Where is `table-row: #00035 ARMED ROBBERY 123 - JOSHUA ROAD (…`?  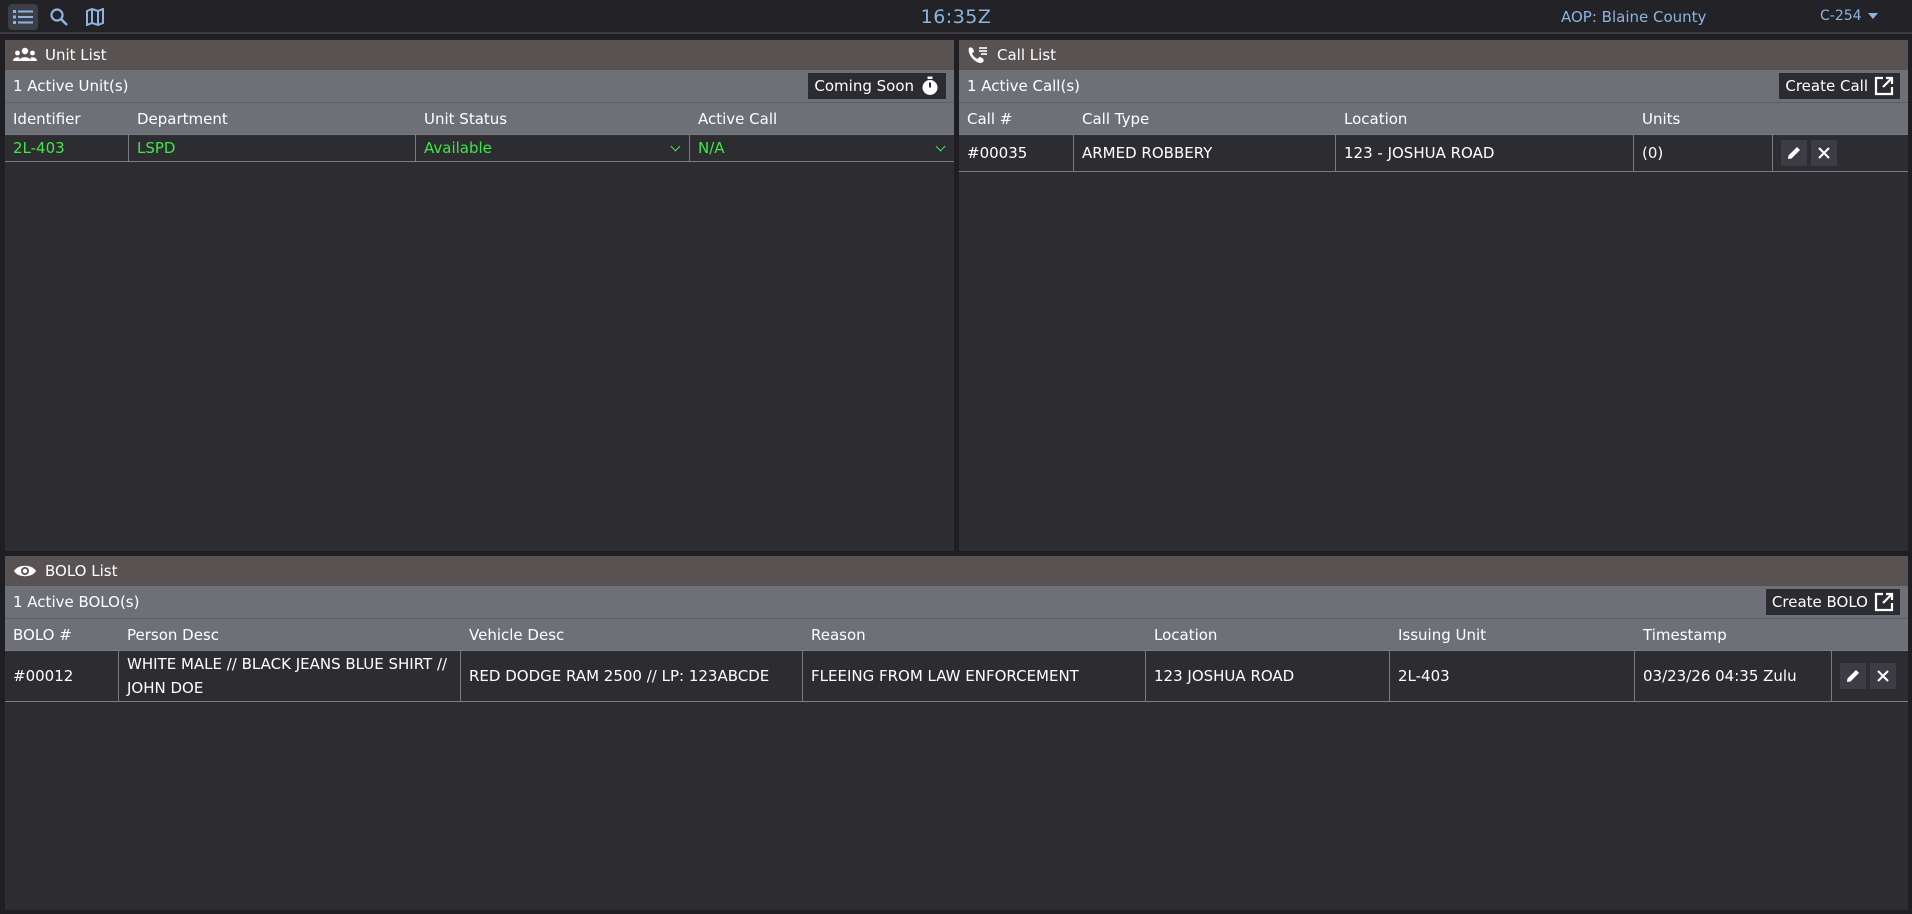
table-row: #00035 ARMED ROBBERY 123 - JOSHUA ROAD (… is located at coordinates (1433, 153).